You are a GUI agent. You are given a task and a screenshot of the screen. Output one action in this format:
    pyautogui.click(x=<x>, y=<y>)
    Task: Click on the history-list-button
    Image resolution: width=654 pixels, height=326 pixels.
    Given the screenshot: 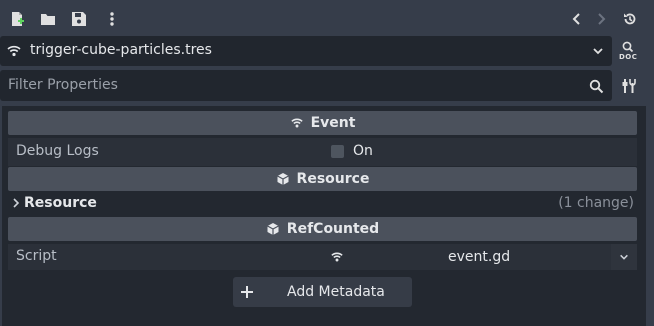 What is the action you would take?
    pyautogui.click(x=630, y=19)
    